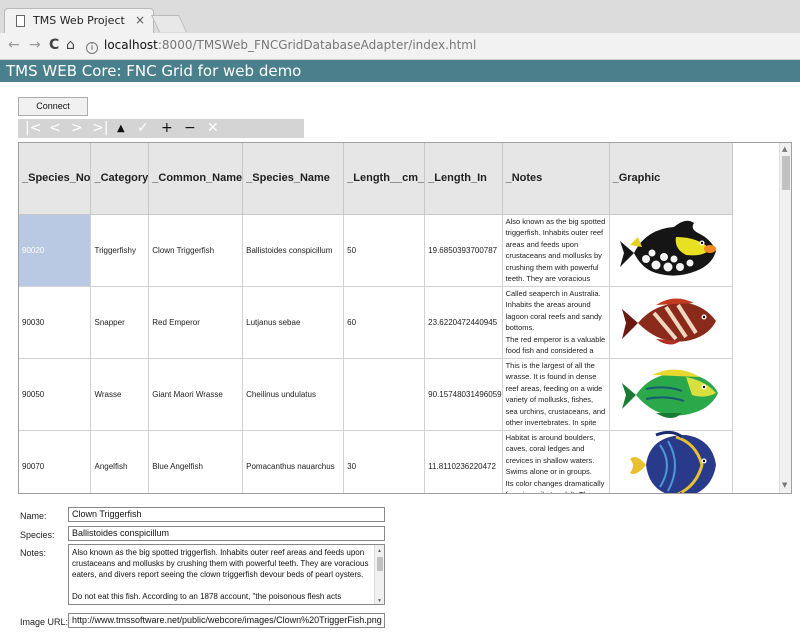  Describe the element at coordinates (54, 45) in the screenshot. I see `reload-icon: C` at that location.